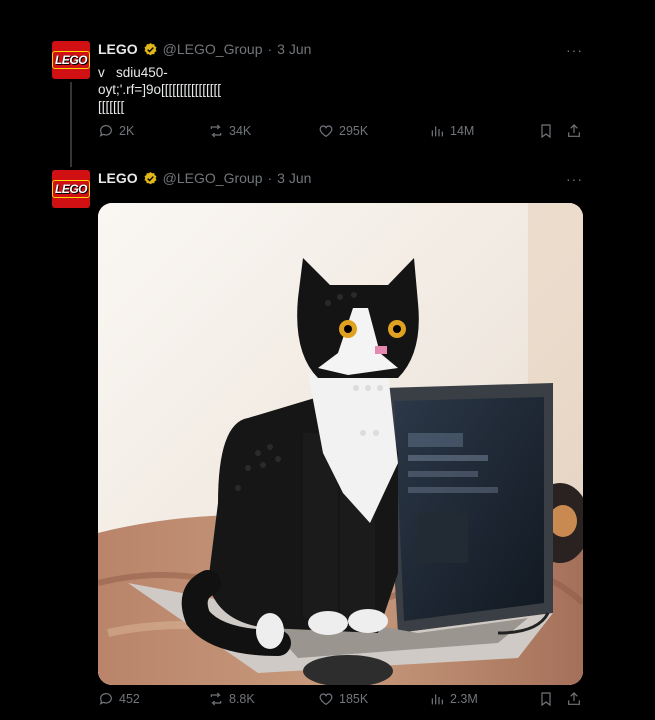 The image size is (655, 720). I want to click on reply-count: 452, so click(129, 699).